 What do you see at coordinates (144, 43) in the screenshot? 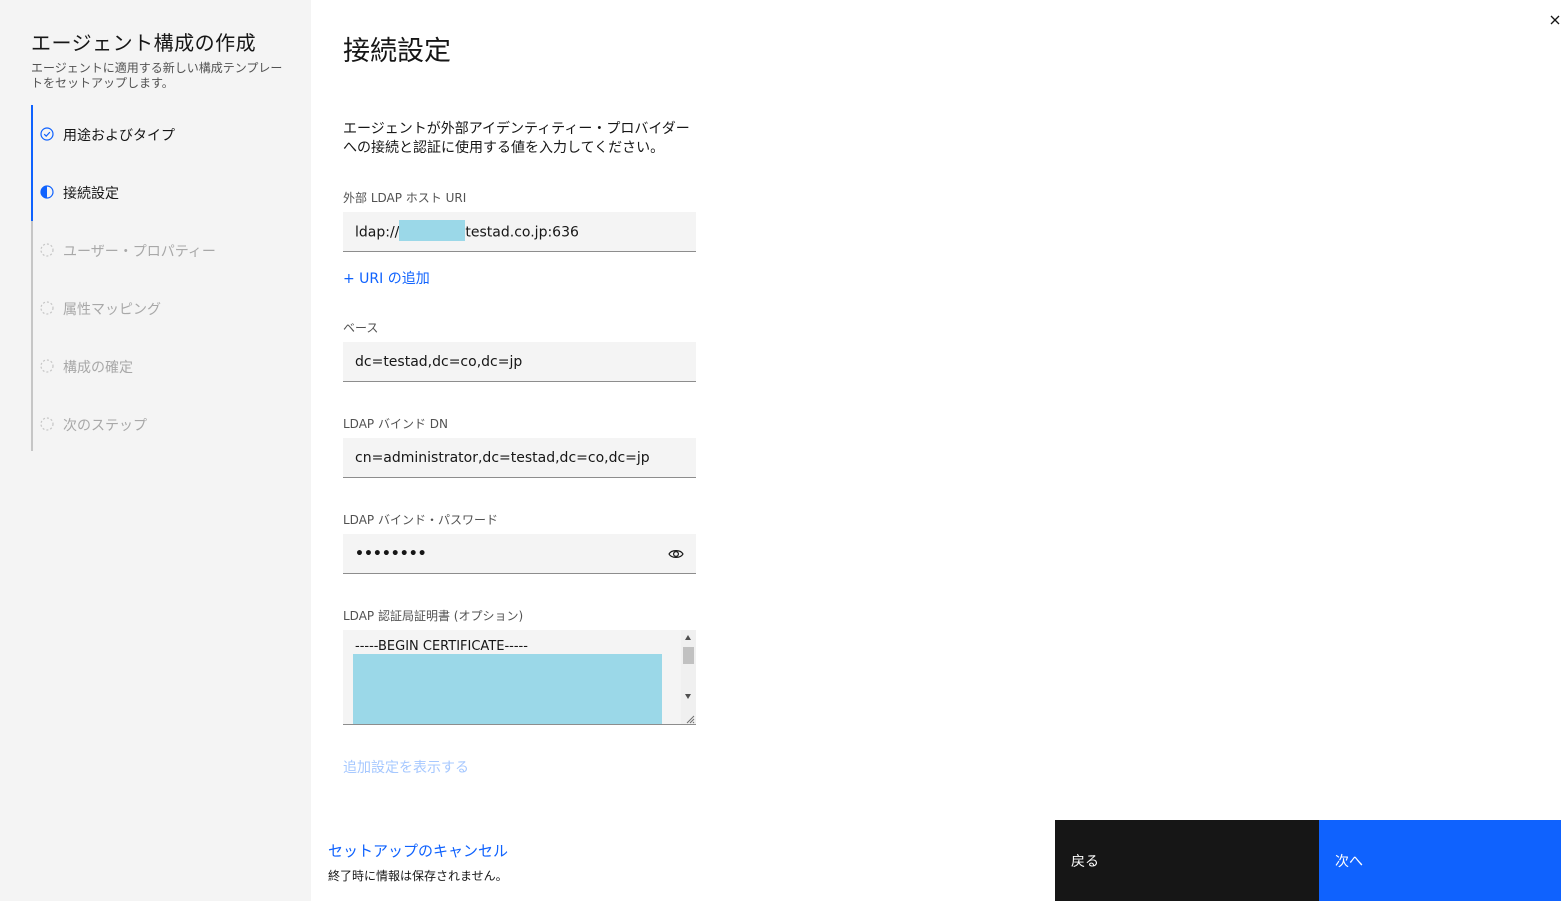
I see `sidebar-title: エージェント構成の作成` at bounding box center [144, 43].